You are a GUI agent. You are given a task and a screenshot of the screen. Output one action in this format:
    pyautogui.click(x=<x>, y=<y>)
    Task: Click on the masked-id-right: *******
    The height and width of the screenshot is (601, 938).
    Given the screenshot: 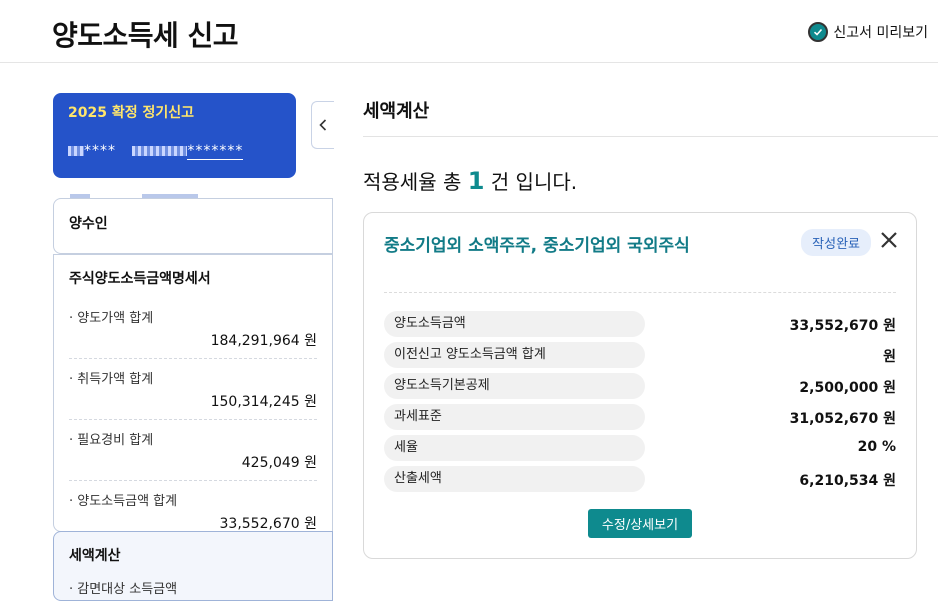 What is the action you would take?
    pyautogui.click(x=215, y=151)
    